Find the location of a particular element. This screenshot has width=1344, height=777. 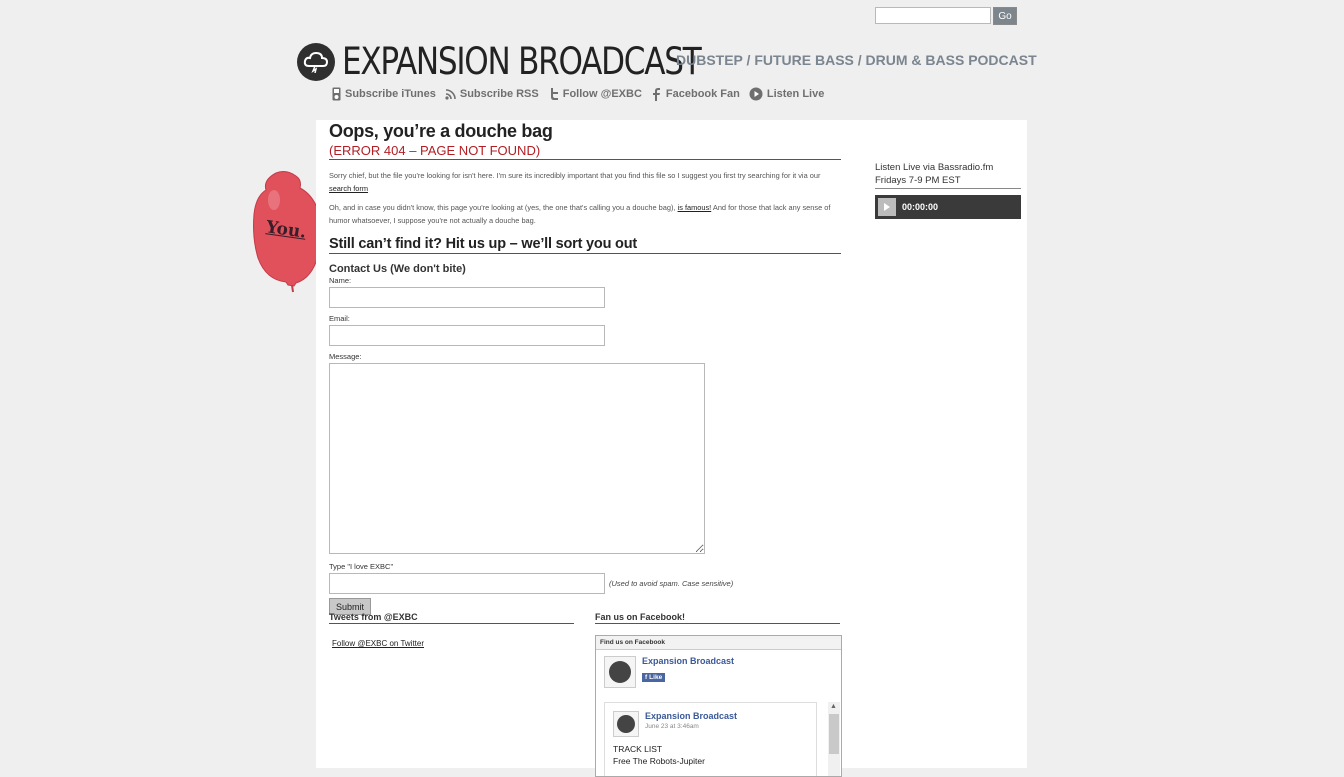

page-title: Oops, you’re a douche bag is located at coordinates (441, 131).